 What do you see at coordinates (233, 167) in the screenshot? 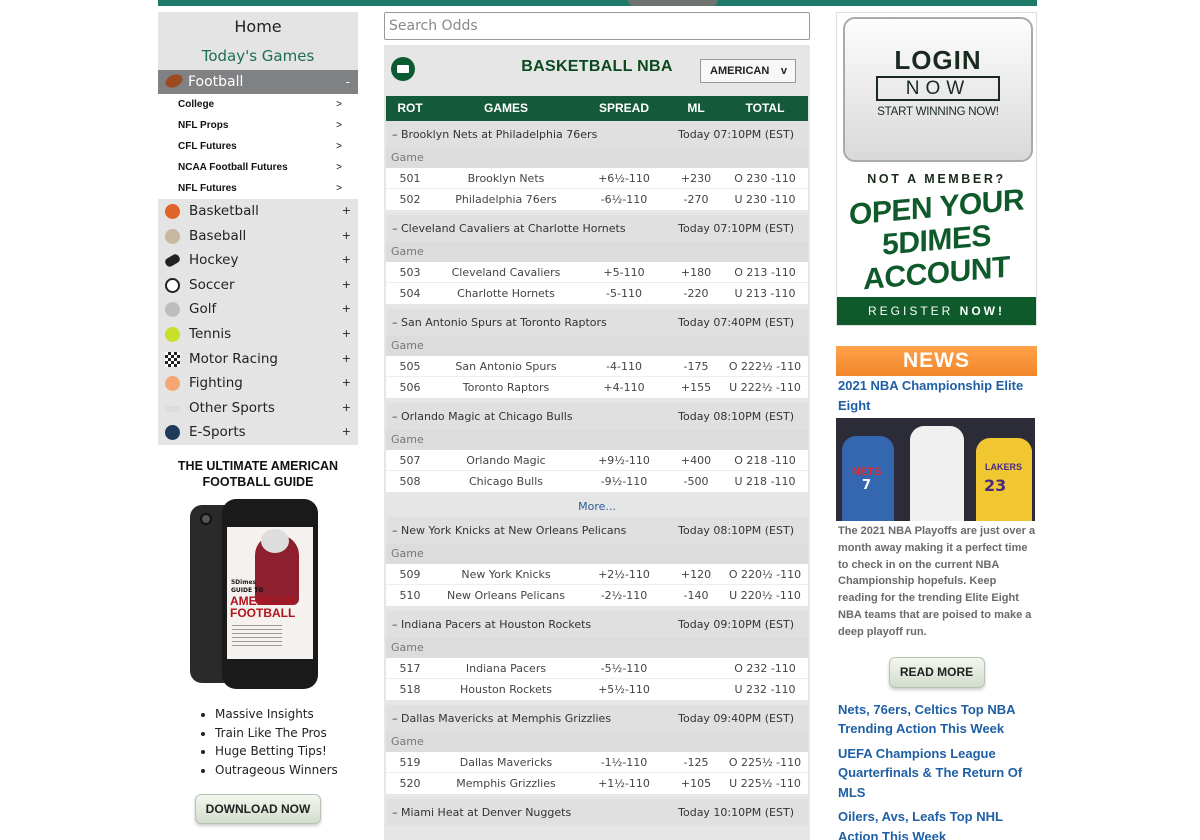
I see `subnav-item-label: NCAA Football Futures` at bounding box center [233, 167].